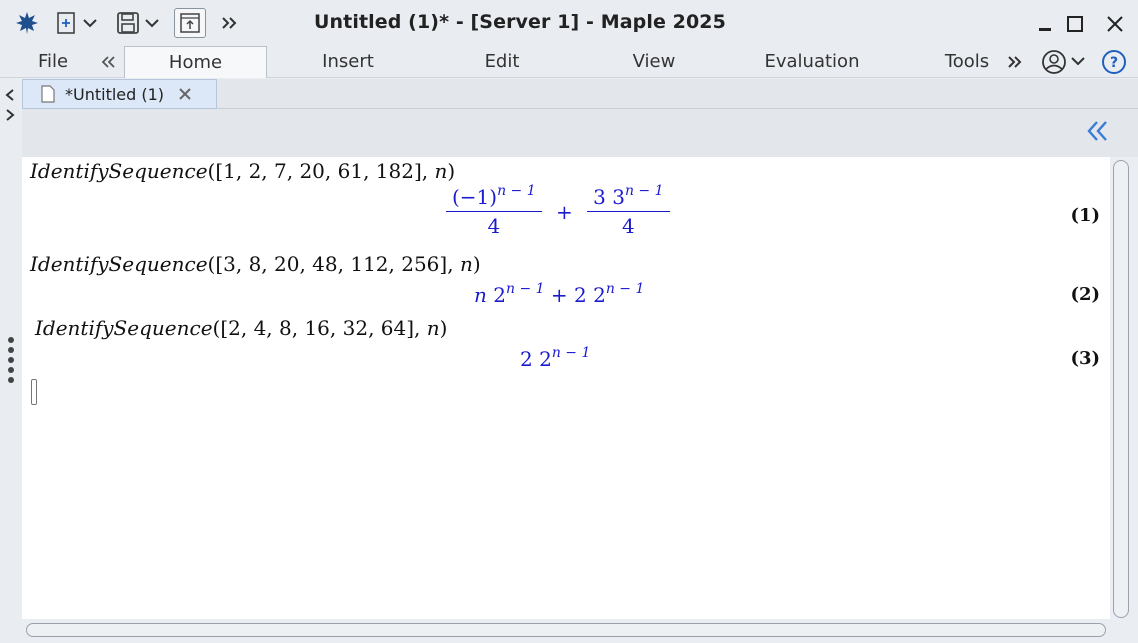 Image resolution: width=1138 pixels, height=643 pixels. I want to click on chevron-left-icon, so click(10, 96).